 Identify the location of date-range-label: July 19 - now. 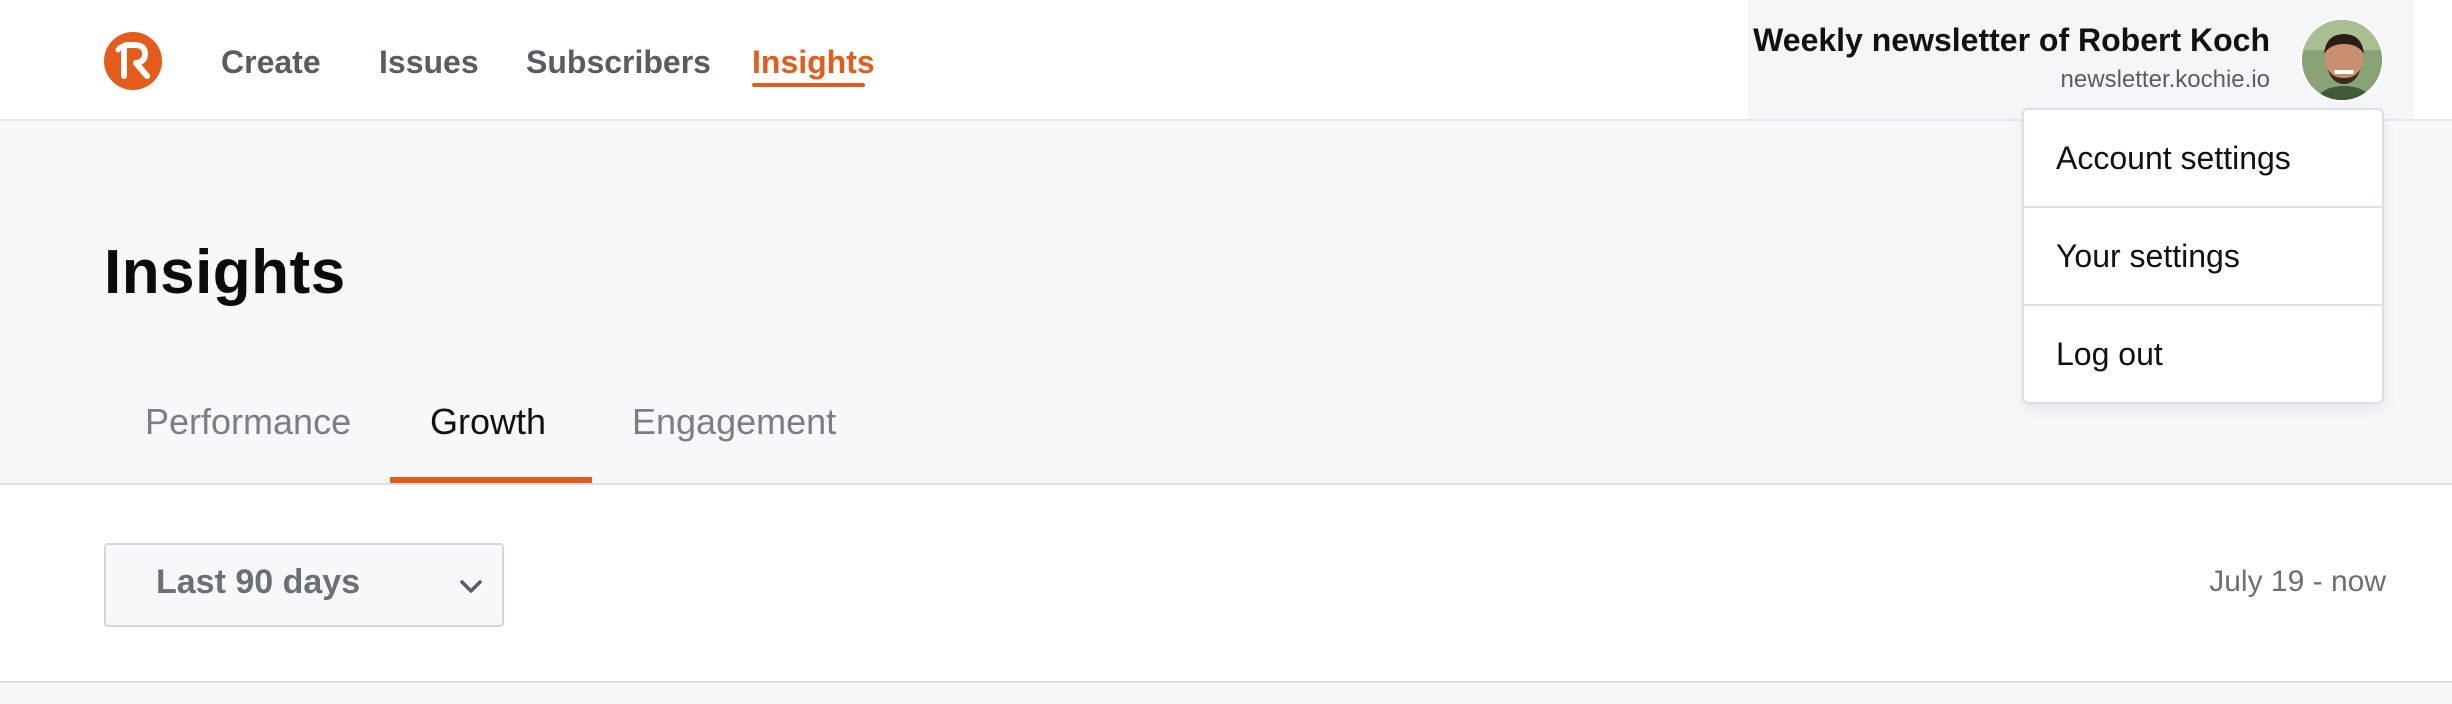
(2297, 581).